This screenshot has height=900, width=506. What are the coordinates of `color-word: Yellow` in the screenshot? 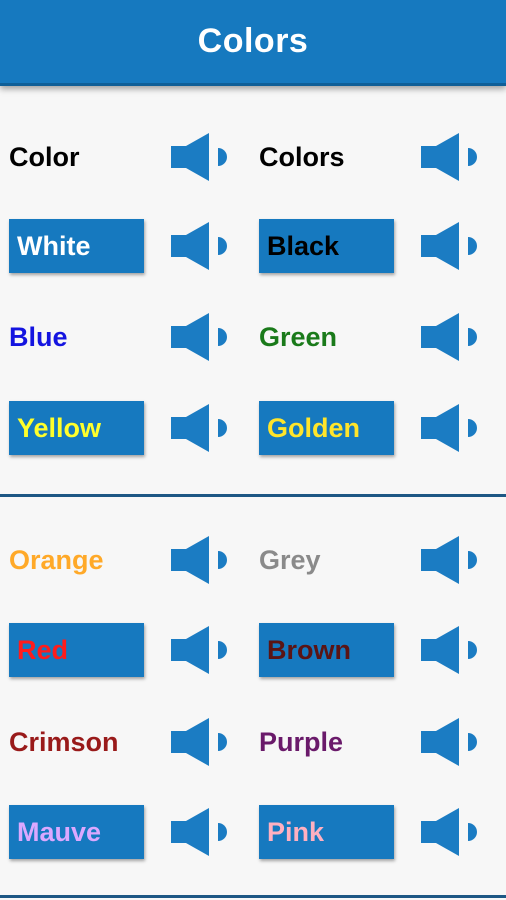 It's located at (76, 428).